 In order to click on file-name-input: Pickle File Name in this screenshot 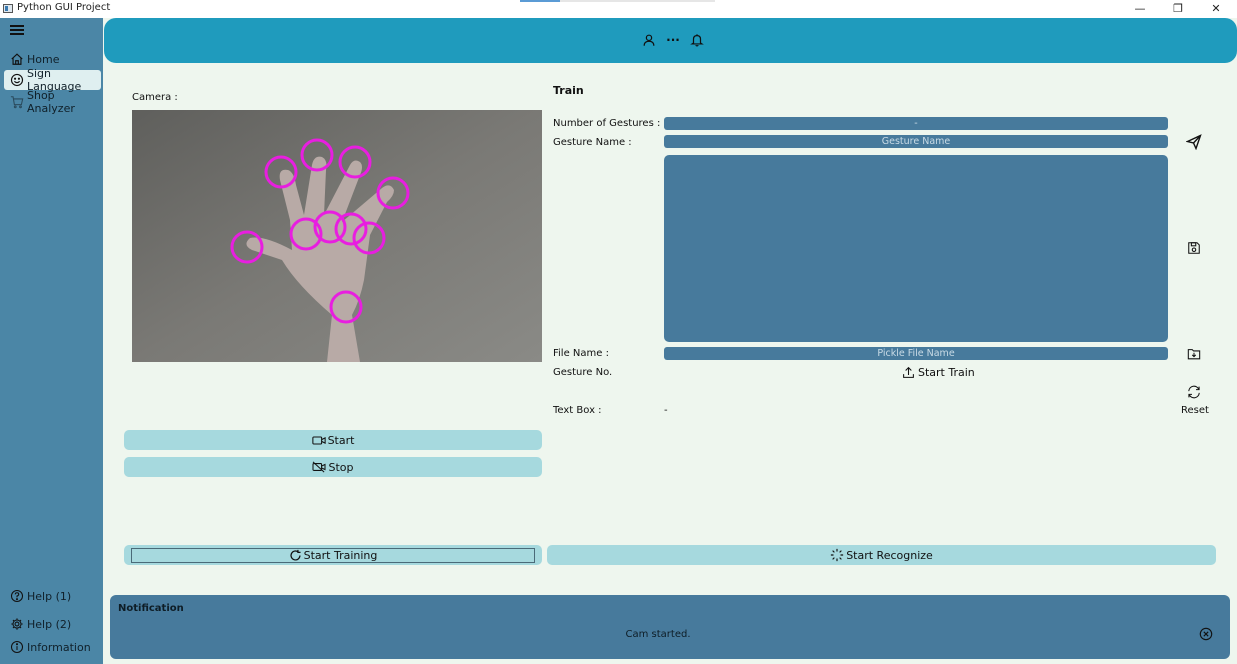, I will do `click(916, 353)`.